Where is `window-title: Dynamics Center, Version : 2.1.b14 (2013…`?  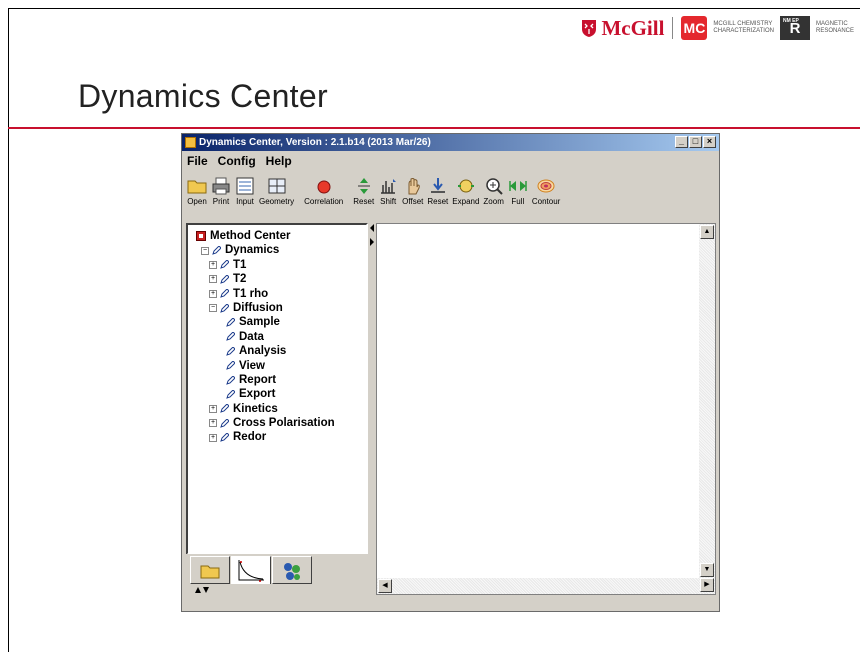 window-title: Dynamics Center, Version : 2.1.b14 (2013… is located at coordinates (315, 142).